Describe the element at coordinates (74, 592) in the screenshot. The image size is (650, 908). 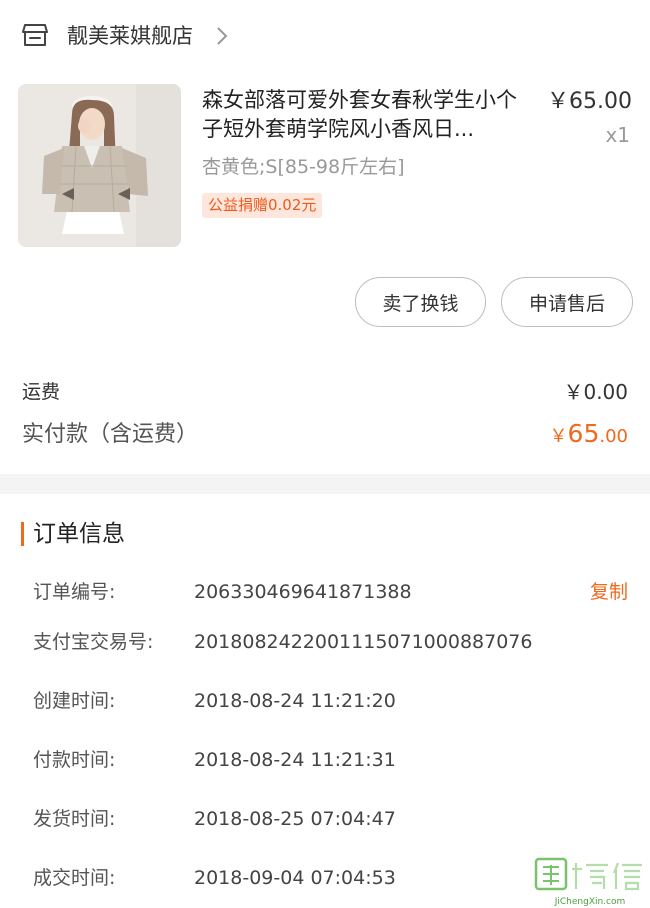
I see `info-label: 订单编号:` at that location.